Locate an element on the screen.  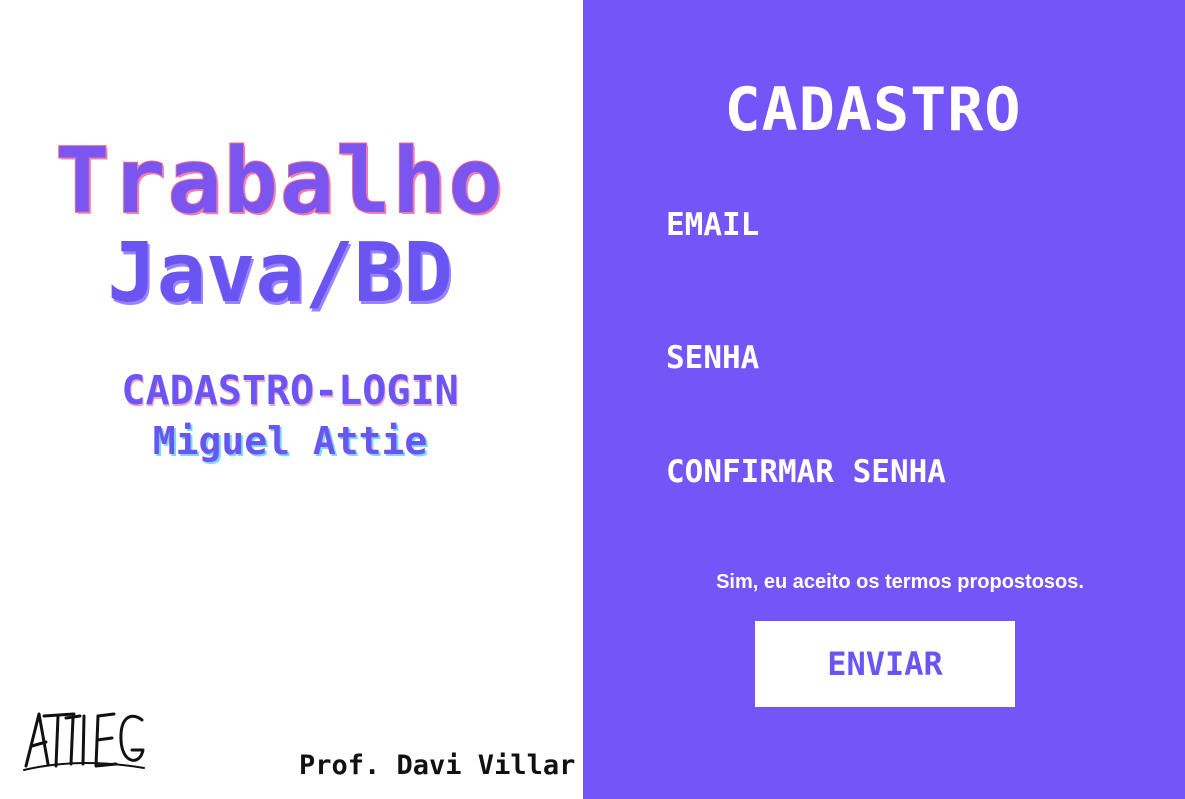
project-subtitle: CADASTRO-LOGIN is located at coordinates (290, 391).